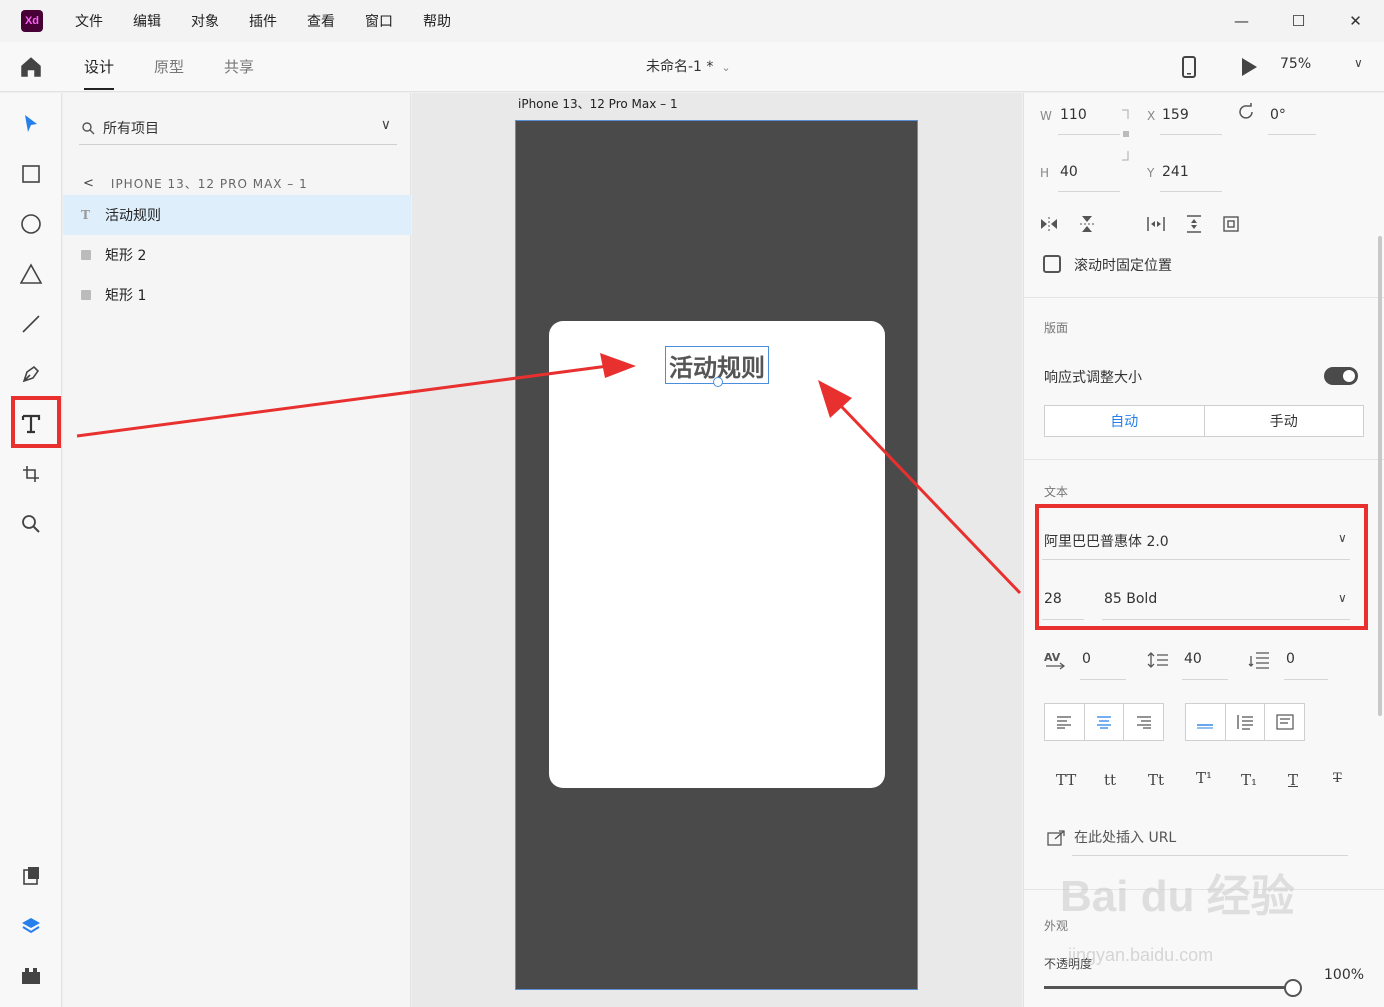 The image size is (1384, 1007). Describe the element at coordinates (321, 21) in the screenshot. I see `menu-view: 查看` at that location.